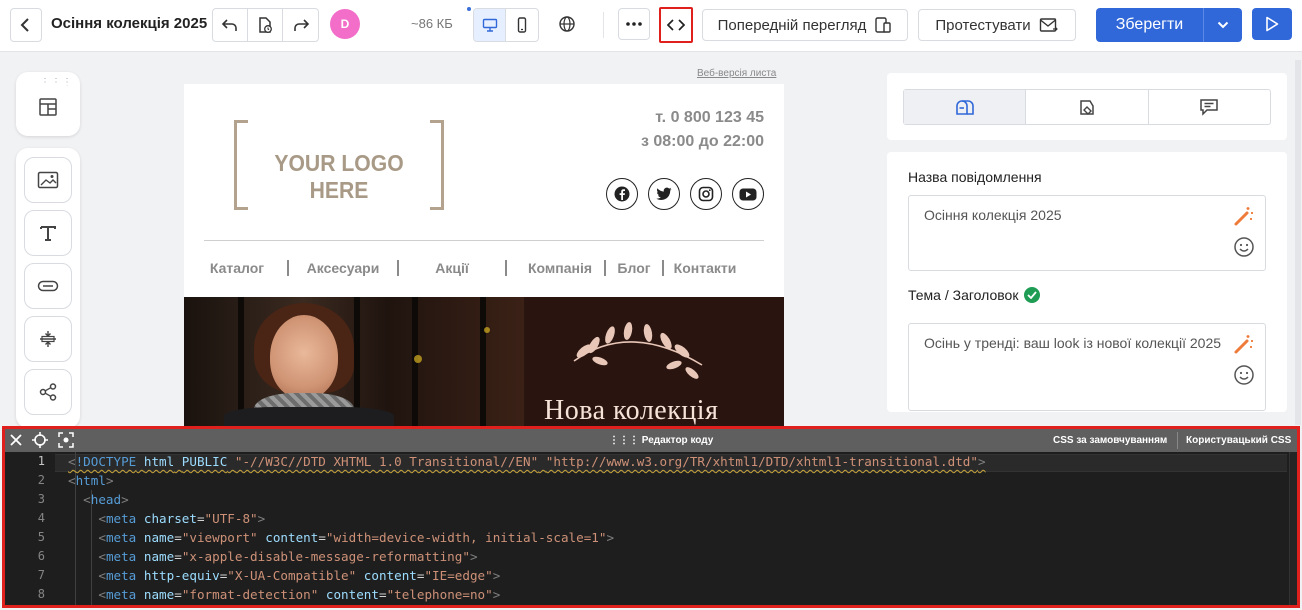 The image size is (1302, 610). Describe the element at coordinates (625, 440) in the screenshot. I see `drag-handle-icon: ⋮⋮⋮` at that location.